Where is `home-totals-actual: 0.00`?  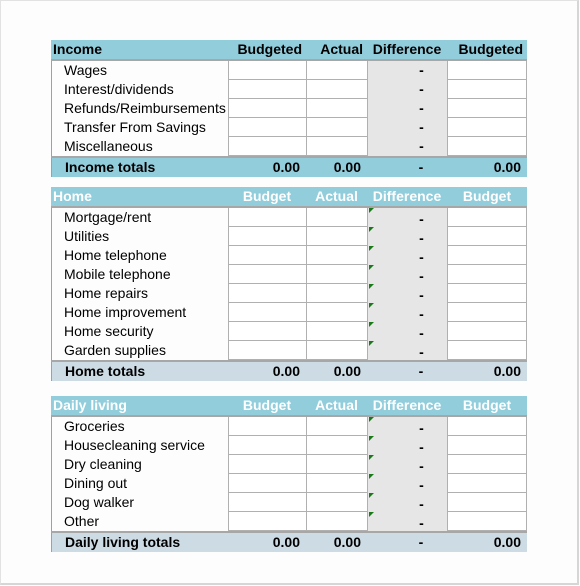
home-totals-actual: 0.00 is located at coordinates (336, 371).